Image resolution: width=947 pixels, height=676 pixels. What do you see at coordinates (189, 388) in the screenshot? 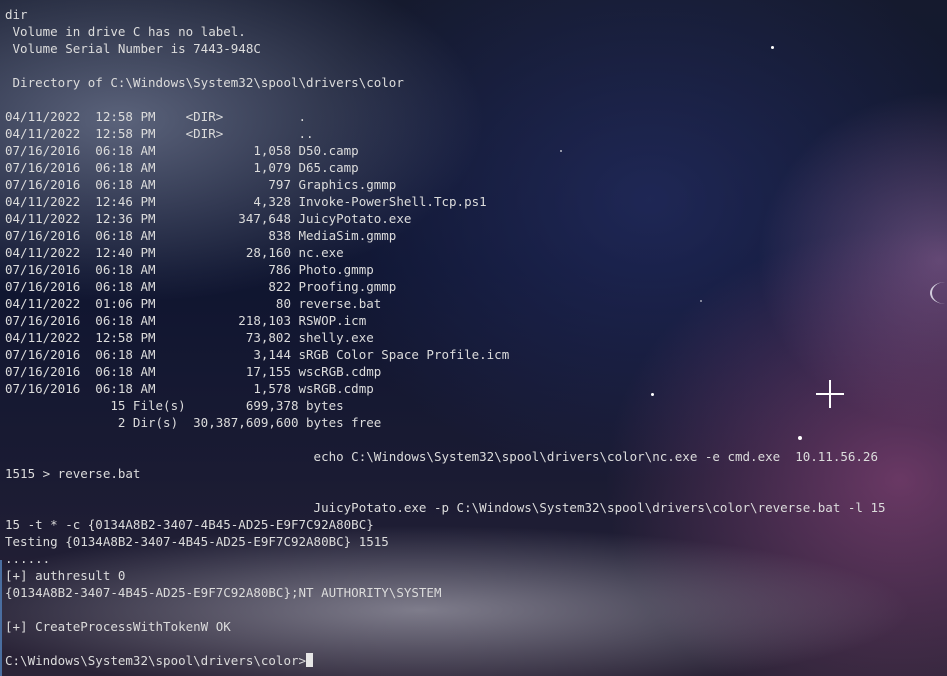
I see `terminal-line: 07/16/2016 06:18 AM 1,578 wsRGB.cdmp` at bounding box center [189, 388].